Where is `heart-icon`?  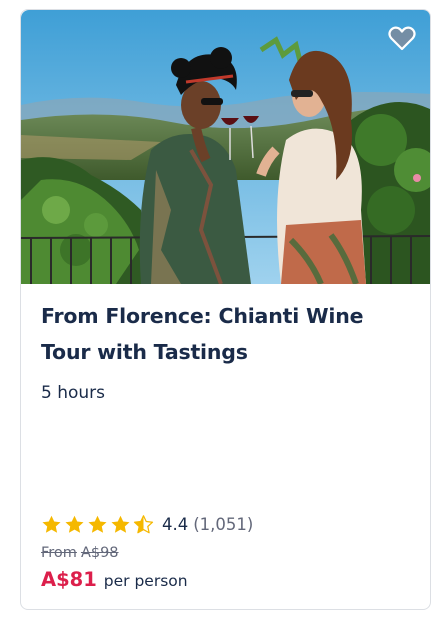 heart-icon is located at coordinates (402, 38).